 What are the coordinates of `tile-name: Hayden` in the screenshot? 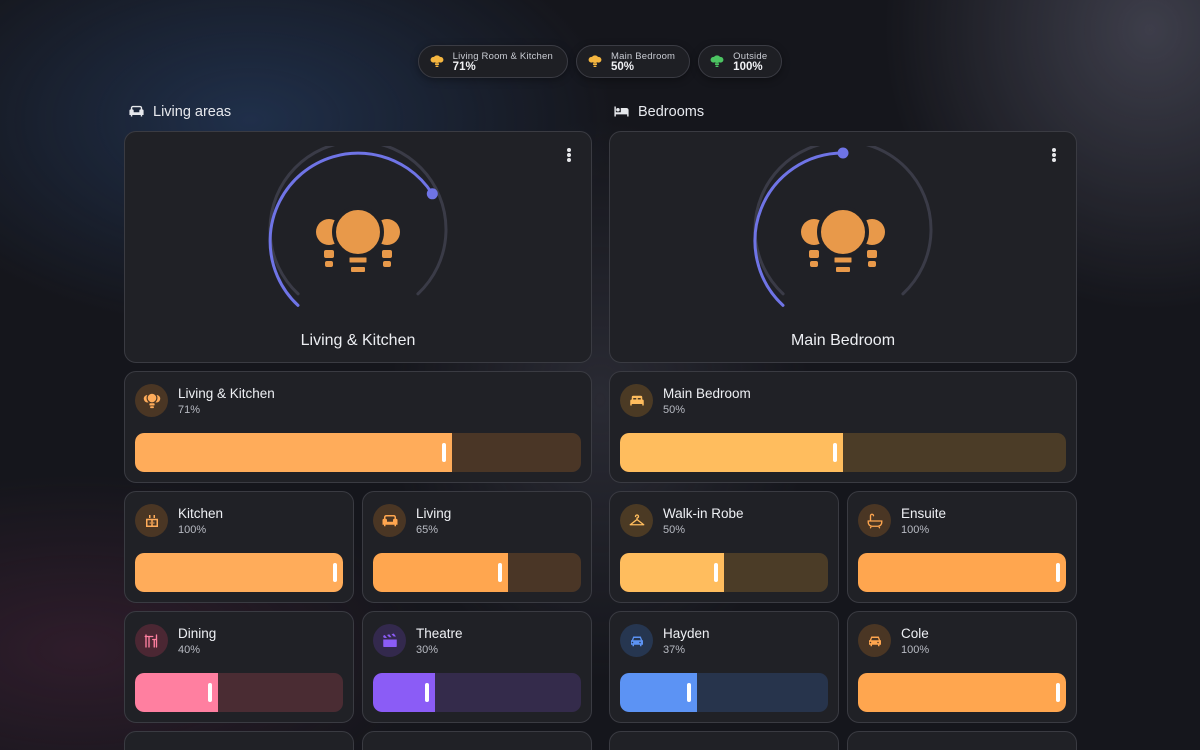 It's located at (686, 633).